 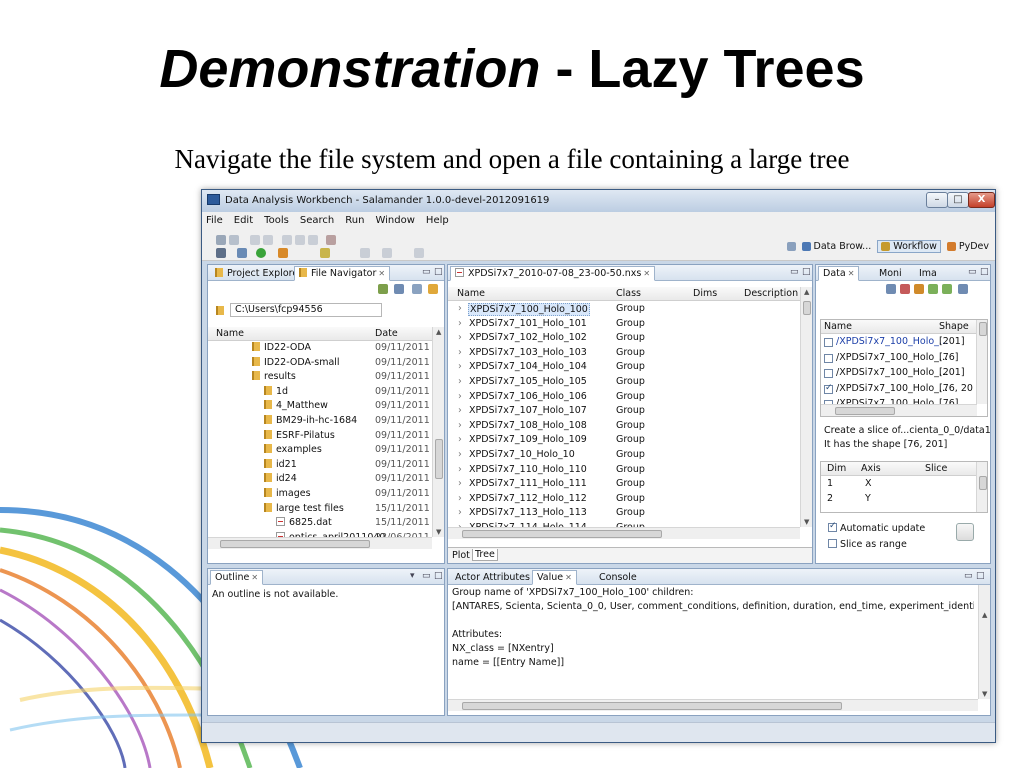 What do you see at coordinates (237, 577) in the screenshot?
I see `tab-outline: Outline ✕` at bounding box center [237, 577].